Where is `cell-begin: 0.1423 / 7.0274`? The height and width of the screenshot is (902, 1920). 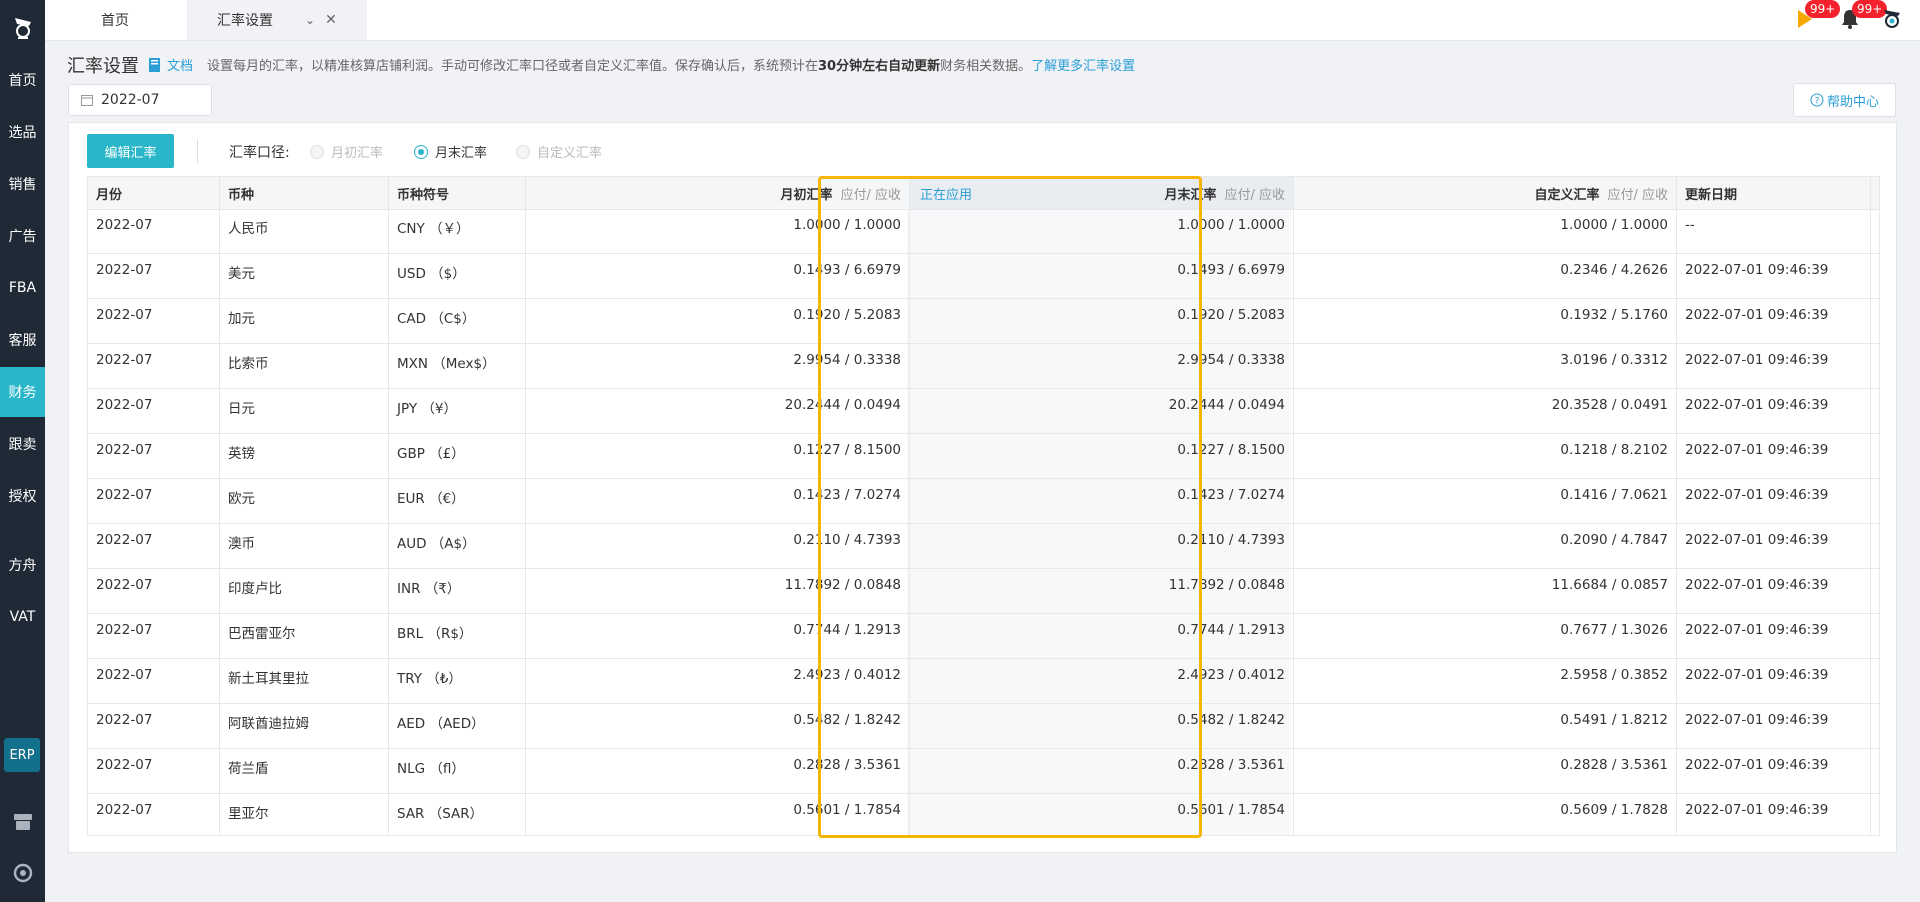 cell-begin: 0.1423 / 7.0274 is located at coordinates (718, 501).